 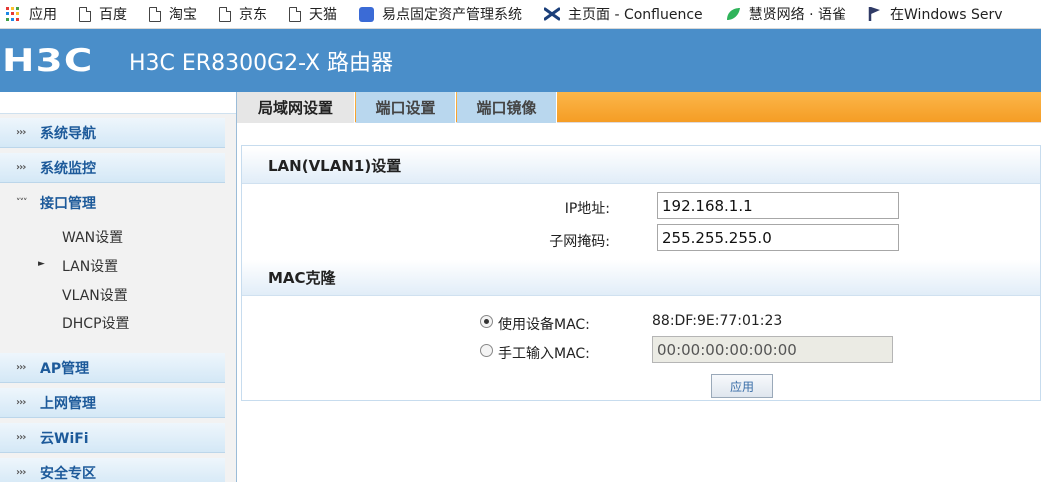 What do you see at coordinates (43, 15) in the screenshot?
I see `bookmark-label: 应用` at bounding box center [43, 15].